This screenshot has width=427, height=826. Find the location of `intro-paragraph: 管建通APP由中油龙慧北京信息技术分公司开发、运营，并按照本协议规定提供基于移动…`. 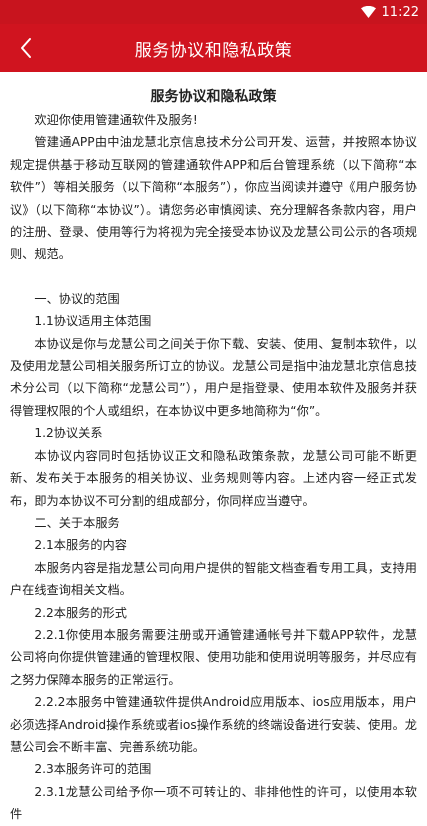

intro-paragraph: 管建通APP由中油龙慧北京信息技术分公司开发、运营，并按照本协议规定提供基于移动… is located at coordinates (213, 198).